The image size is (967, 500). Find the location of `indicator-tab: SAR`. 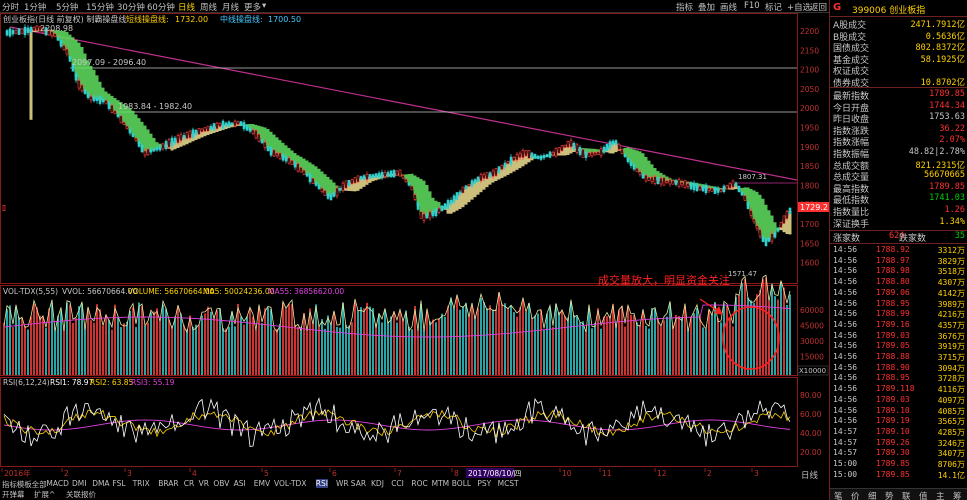

indicator-tab: SAR is located at coordinates (358, 483).